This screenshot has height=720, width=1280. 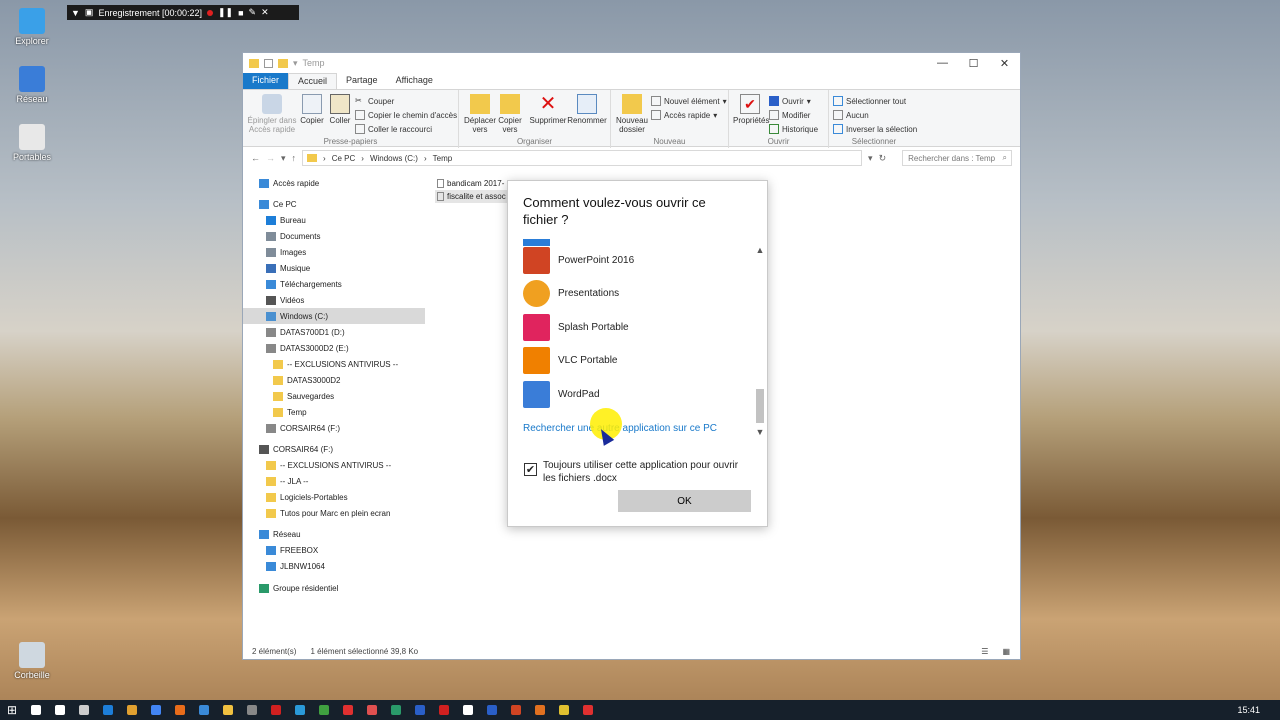 What do you see at coordinates (480, 114) in the screenshot?
I see `move-to-button: Déplacer vers` at bounding box center [480, 114].